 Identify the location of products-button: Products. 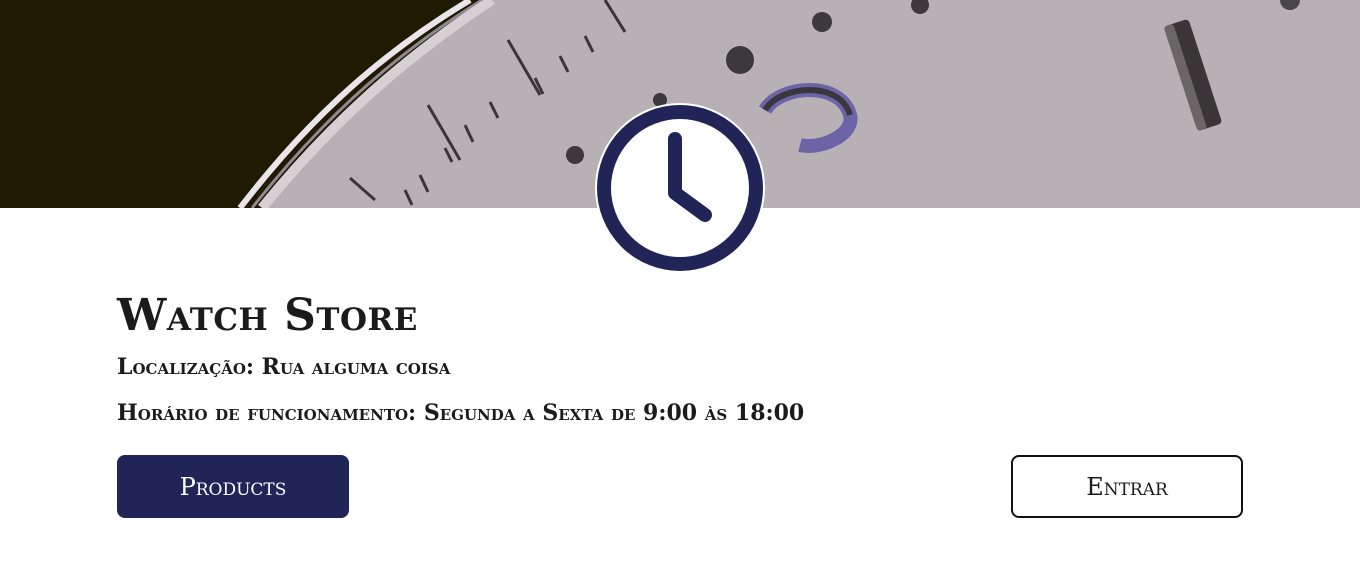
(233, 486).